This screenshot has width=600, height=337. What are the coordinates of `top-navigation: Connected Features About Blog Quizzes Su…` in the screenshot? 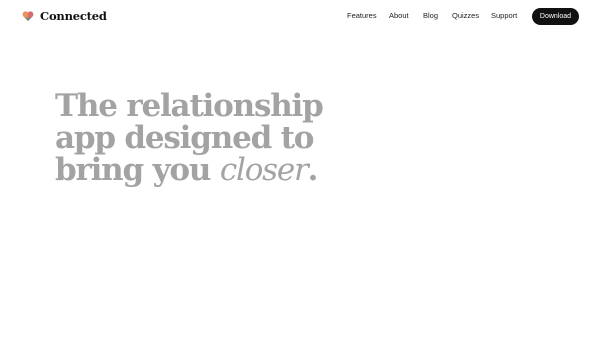 It's located at (300, 16).